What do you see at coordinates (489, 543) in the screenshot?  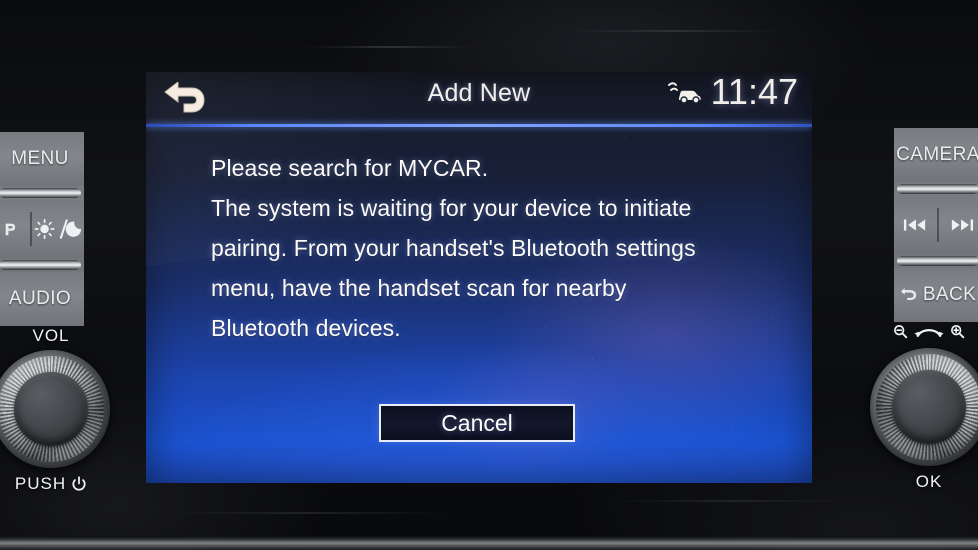 I see `bottom-chrome-trim` at bounding box center [489, 543].